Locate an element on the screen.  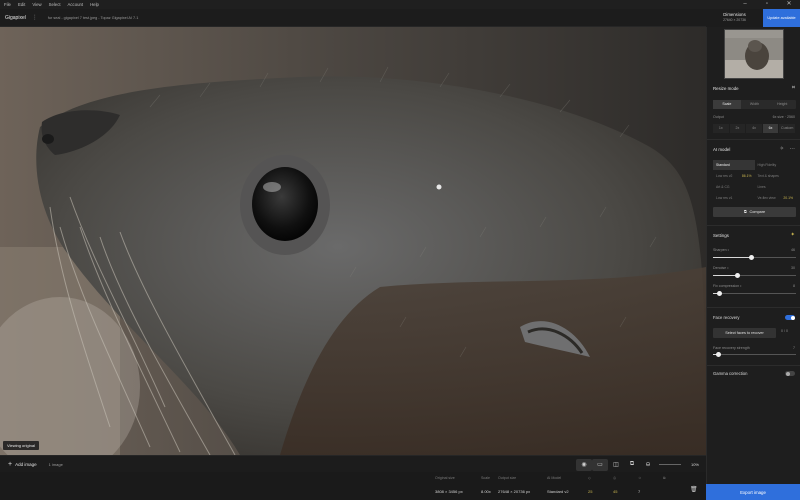
model-art-cg: Art & CG is located at coordinates (734, 187).